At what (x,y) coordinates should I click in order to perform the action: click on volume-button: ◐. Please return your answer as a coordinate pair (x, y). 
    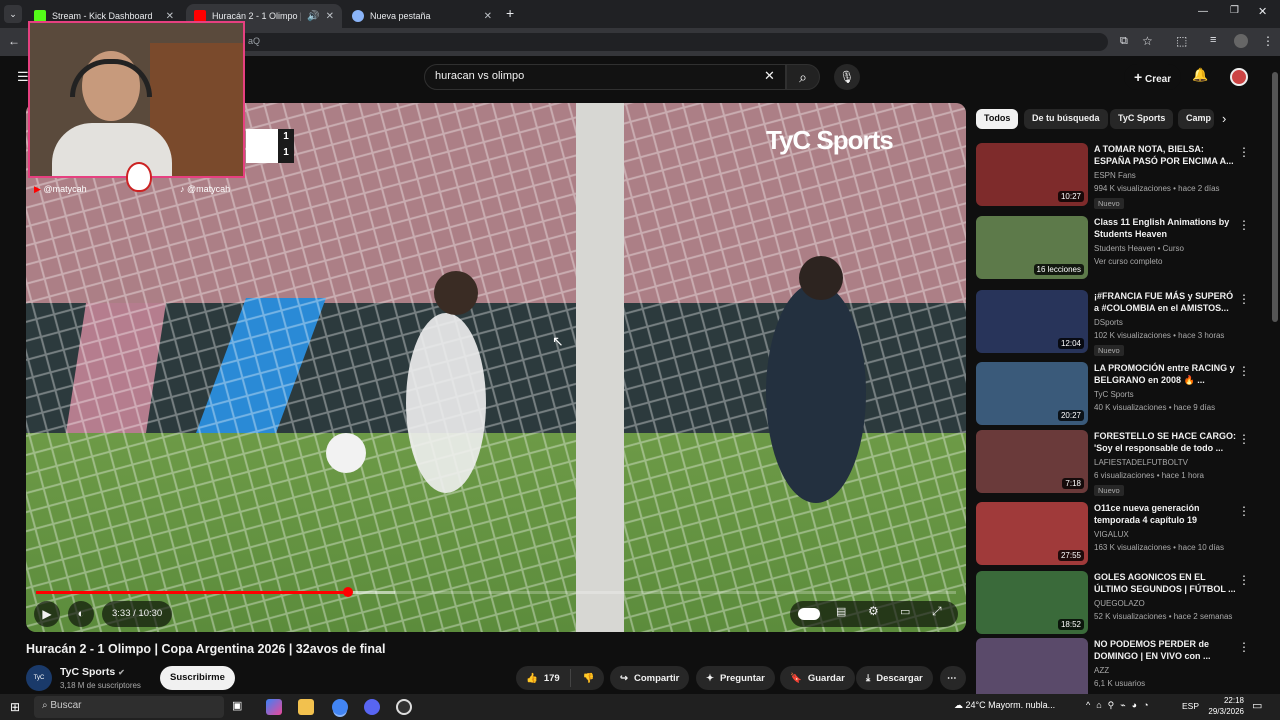
    Looking at the image, I should click on (81, 614).